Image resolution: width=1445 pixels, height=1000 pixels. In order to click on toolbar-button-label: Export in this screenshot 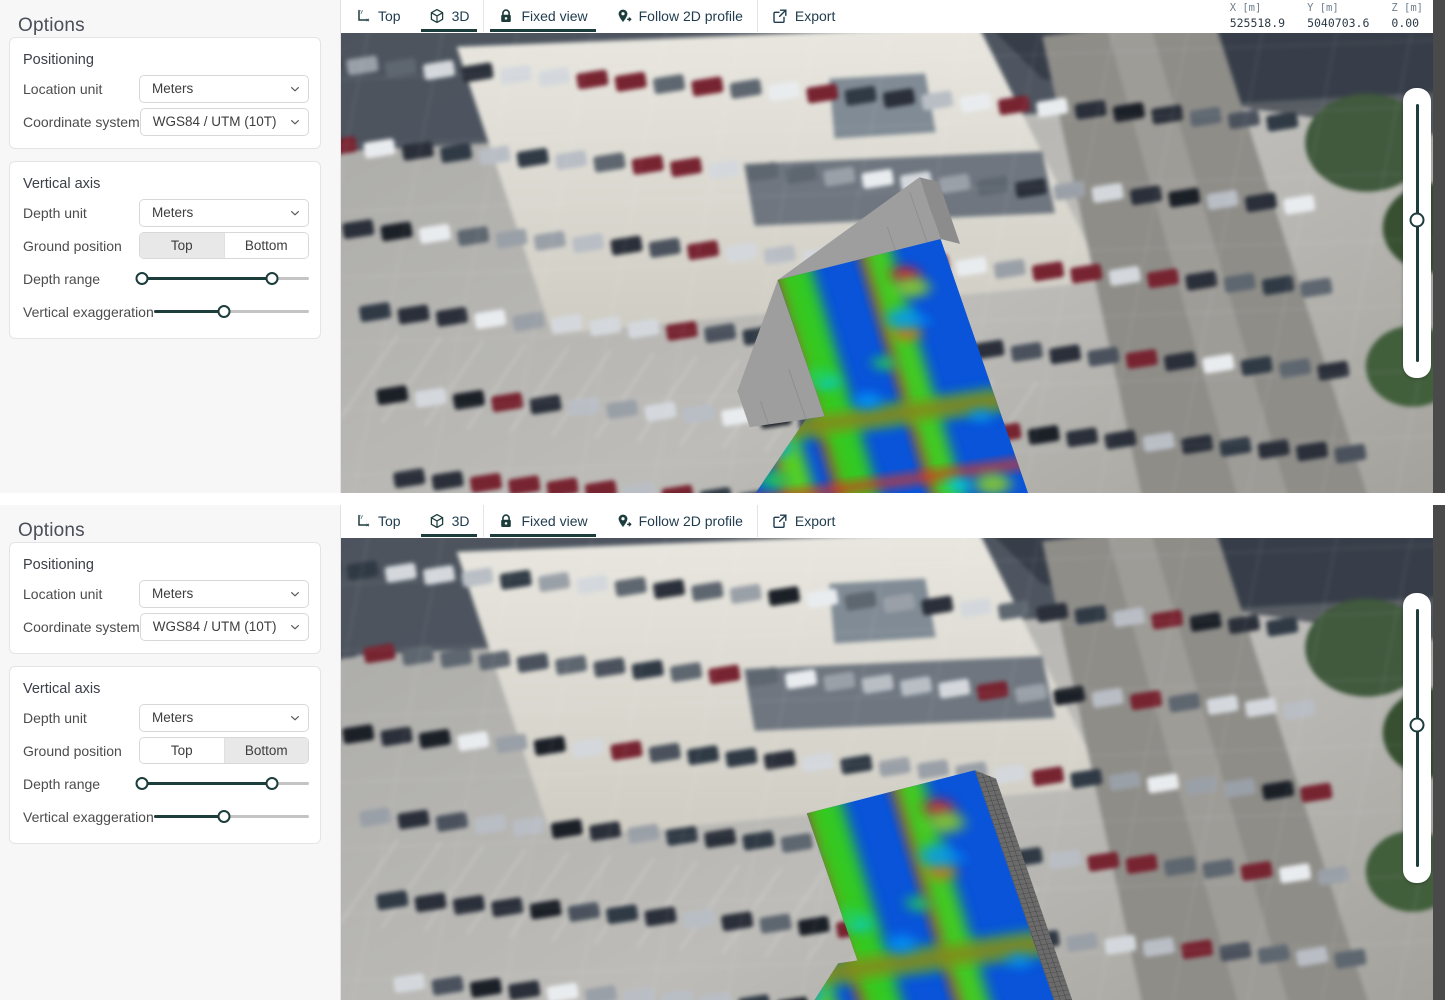, I will do `click(815, 16)`.